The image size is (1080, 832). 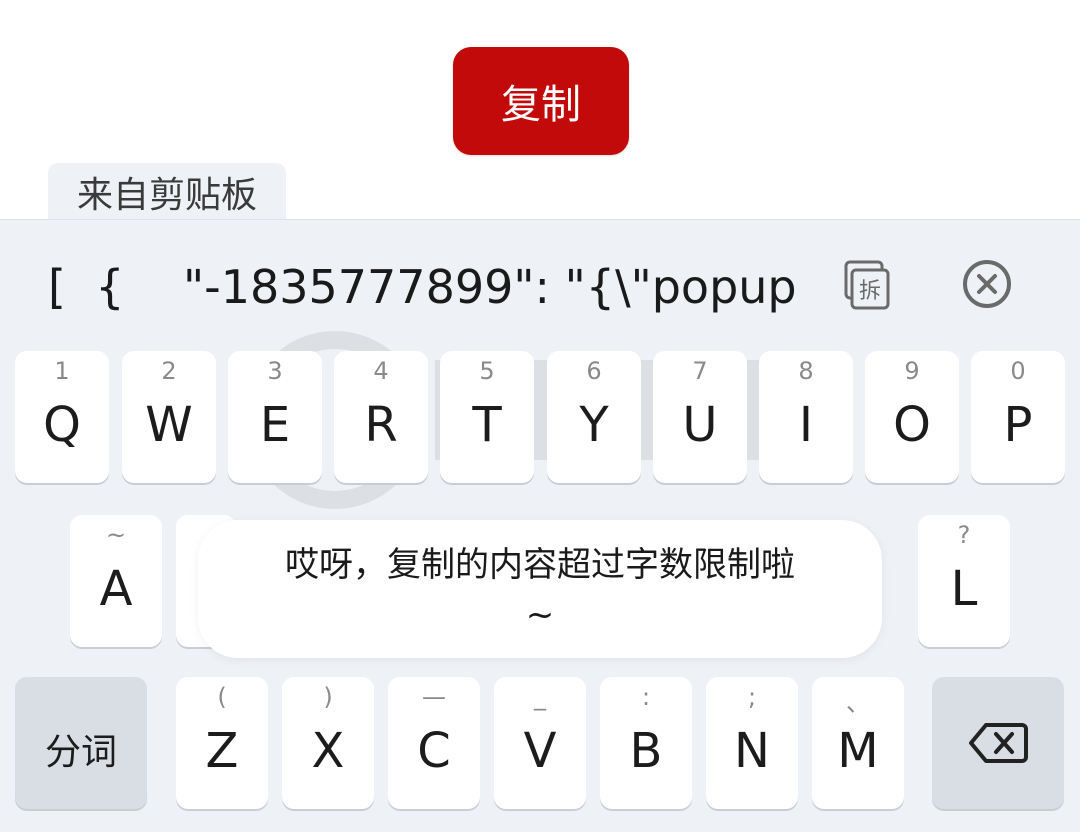 I want to click on key-letter: V, so click(x=540, y=751).